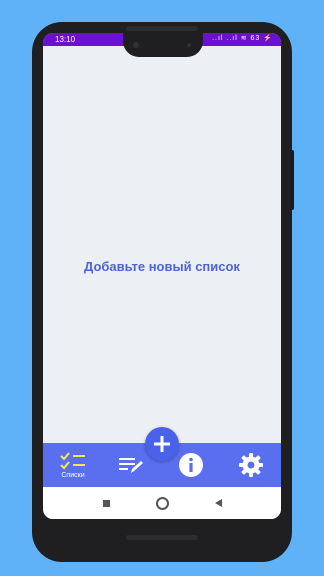  I want to click on add-list-button, so click(162, 444).